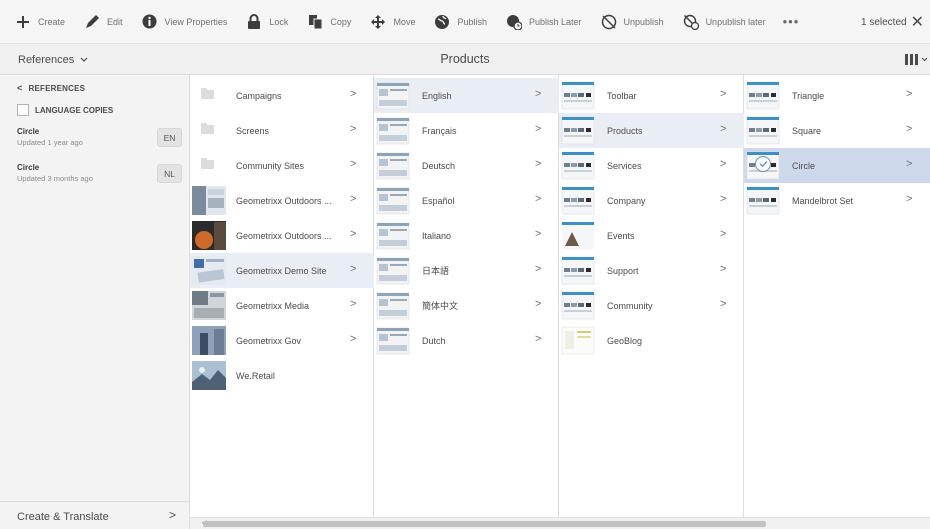  What do you see at coordinates (282, 130) in the screenshot?
I see `column-item-screens: Screens >` at bounding box center [282, 130].